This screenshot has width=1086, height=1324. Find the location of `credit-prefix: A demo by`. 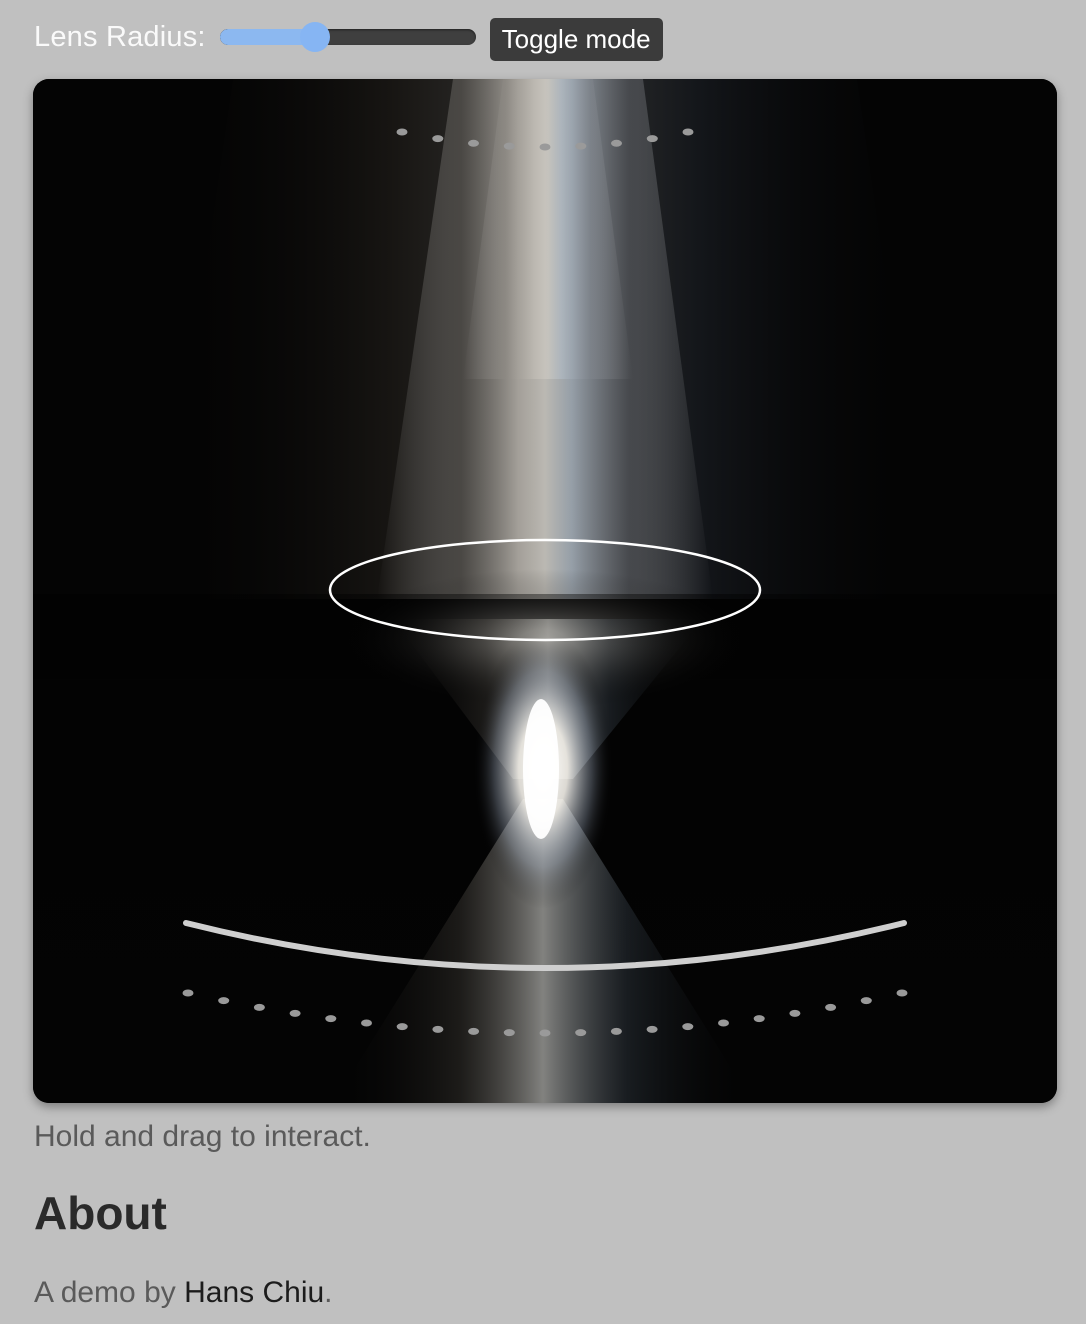

credit-prefix: A demo by is located at coordinates (109, 1292).